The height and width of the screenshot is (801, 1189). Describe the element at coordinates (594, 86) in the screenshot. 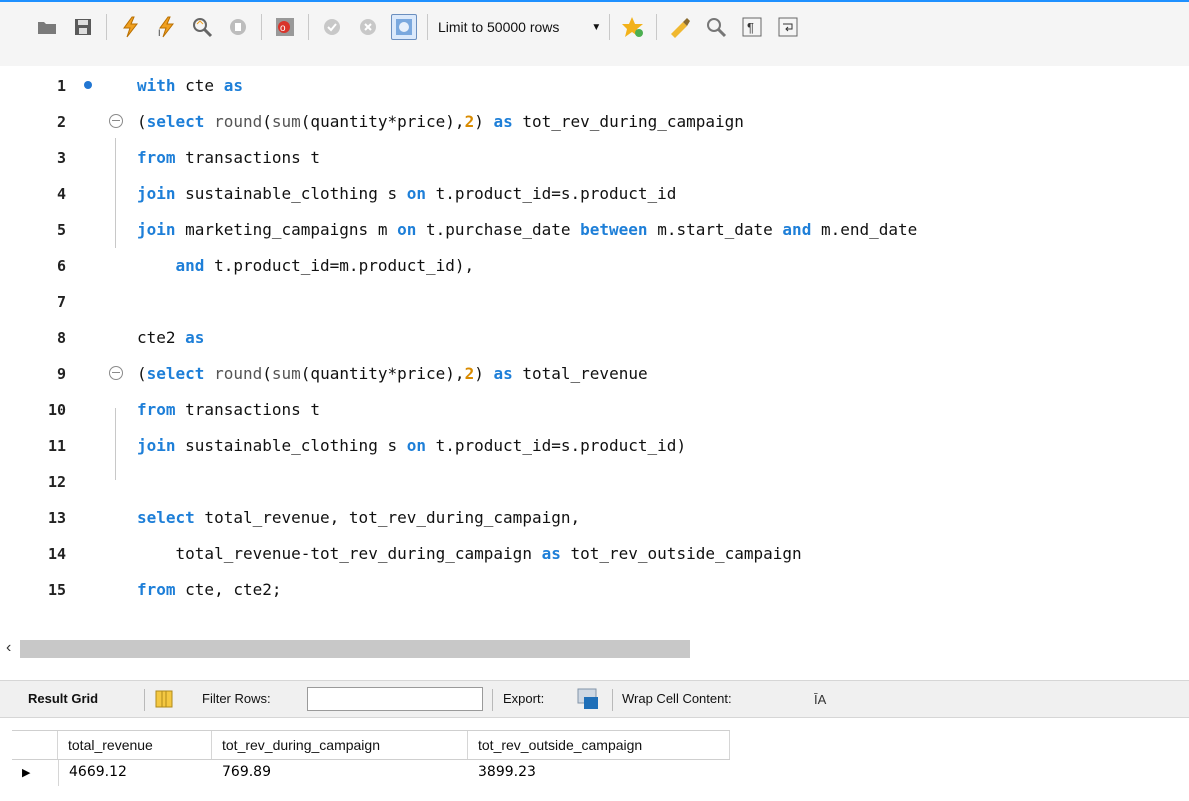

I see `code-line: 1 with cte as` at that location.